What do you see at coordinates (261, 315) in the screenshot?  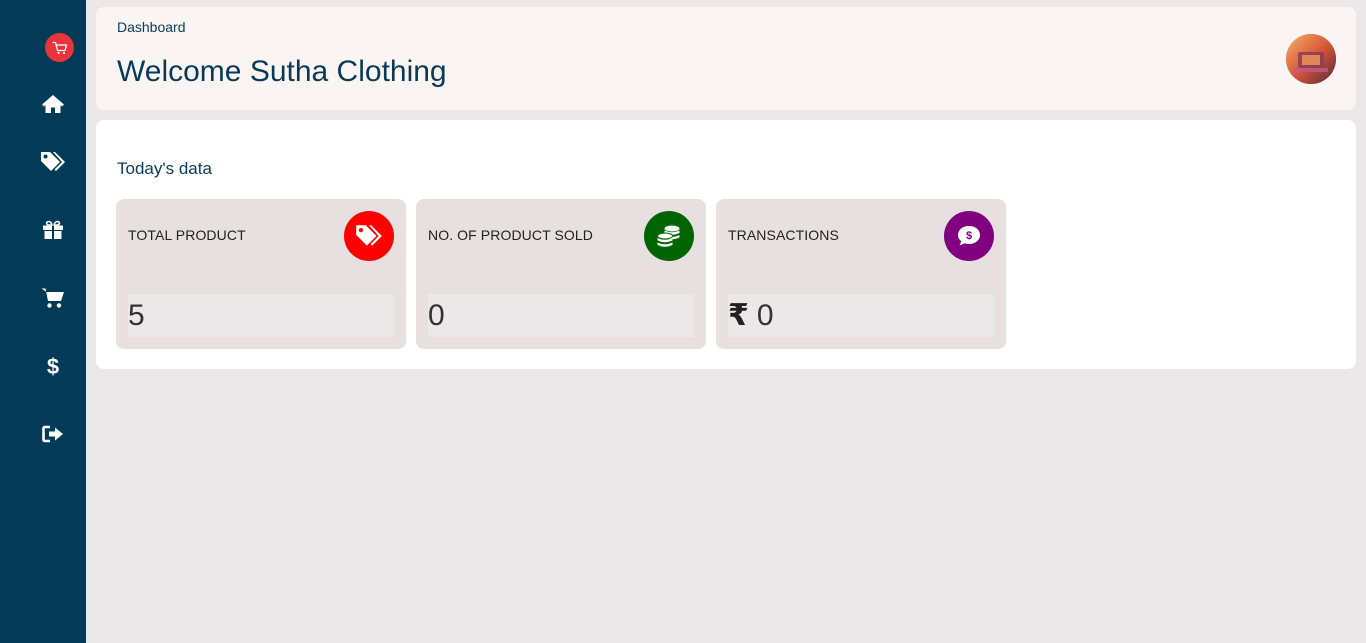 I see `card-value-box: 5` at bounding box center [261, 315].